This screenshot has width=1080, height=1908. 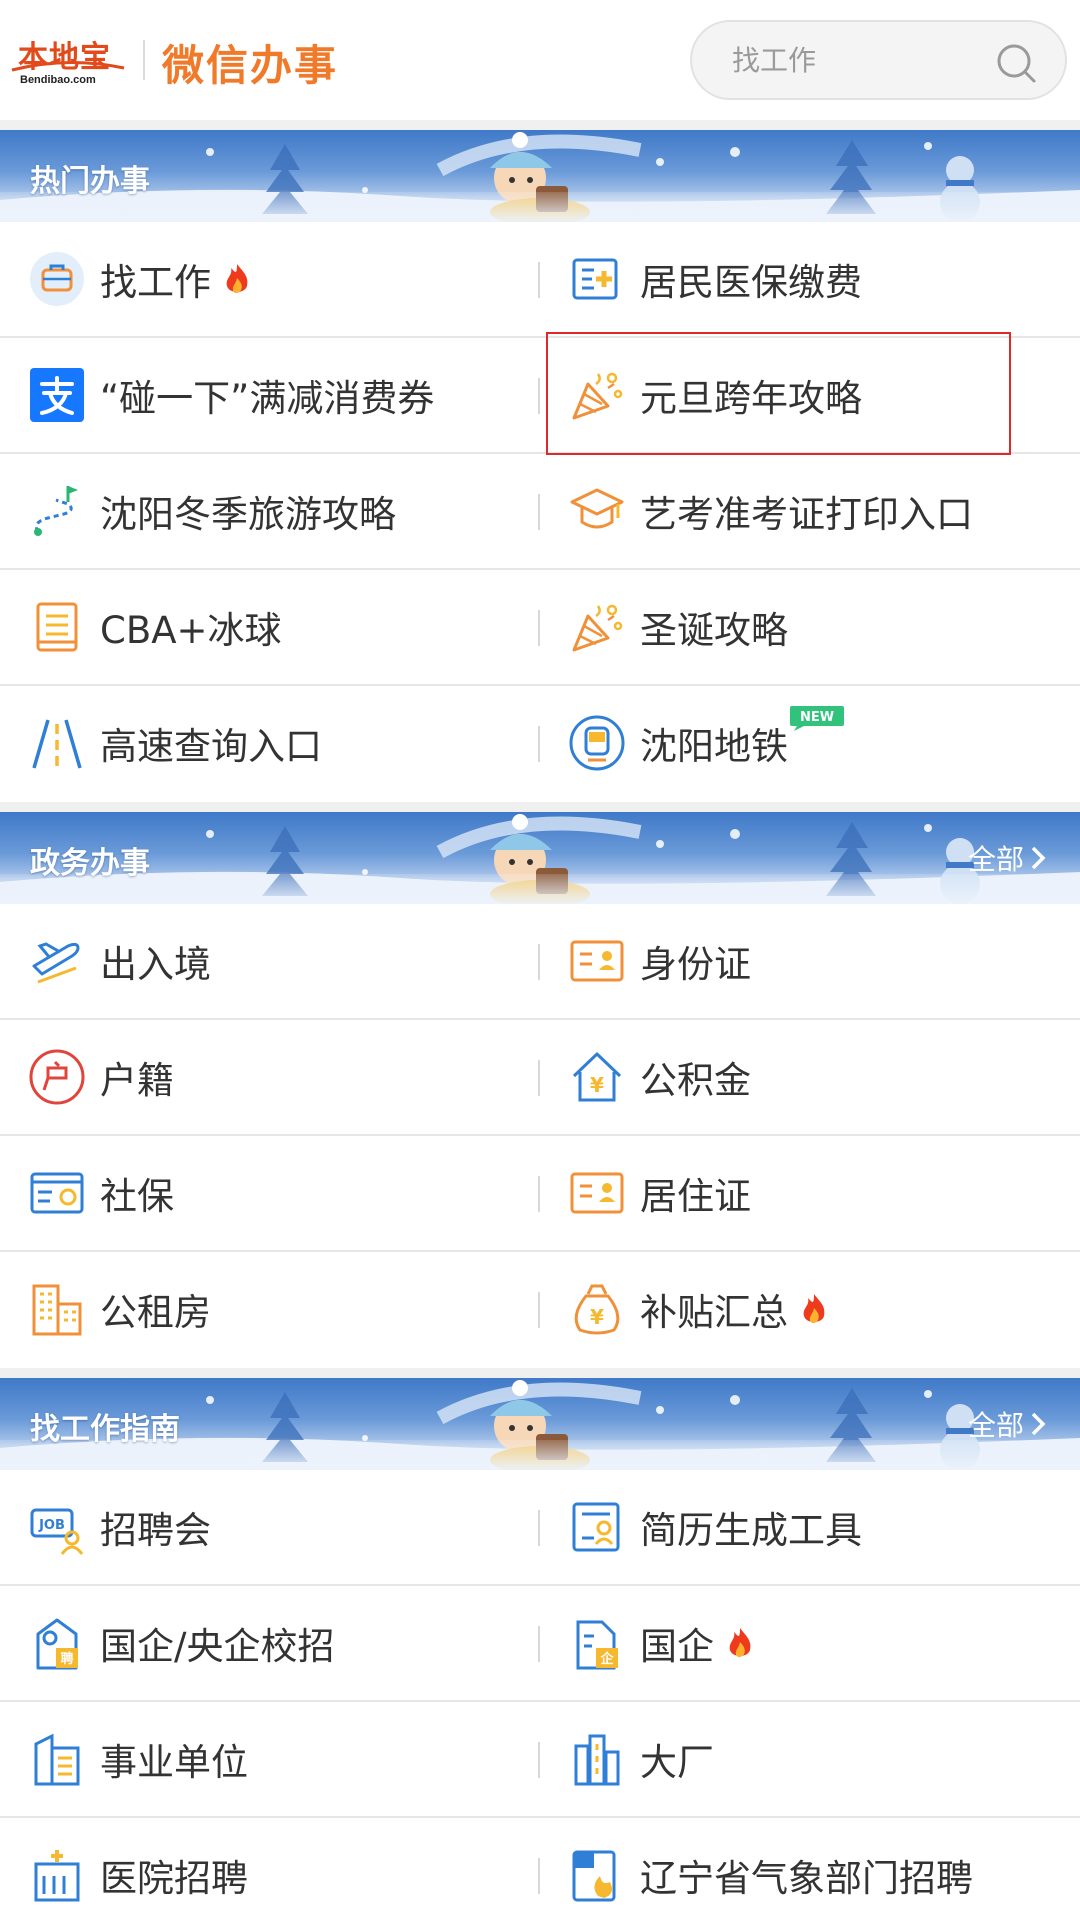 I want to click on hospital-icon, so click(x=57, y=1876).